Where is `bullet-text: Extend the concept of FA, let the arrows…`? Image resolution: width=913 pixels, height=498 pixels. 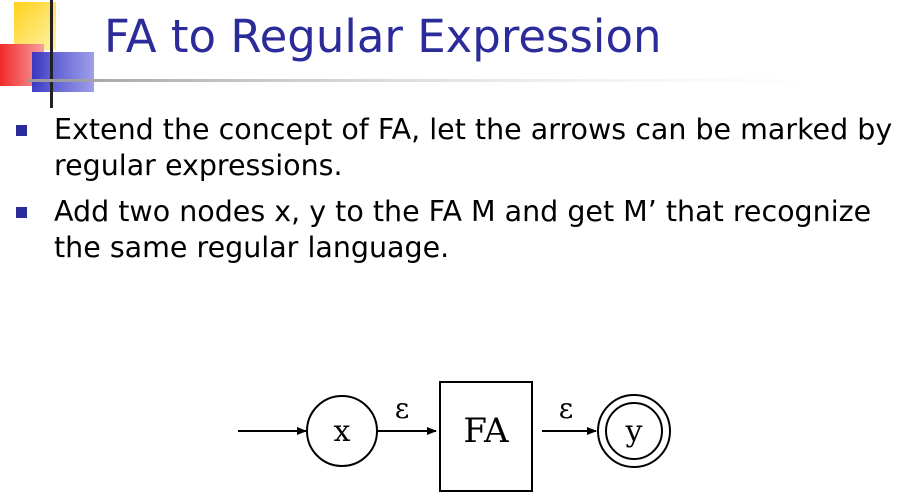 bullet-text: Extend the concept of FA, let the arrows… is located at coordinates (473, 147).